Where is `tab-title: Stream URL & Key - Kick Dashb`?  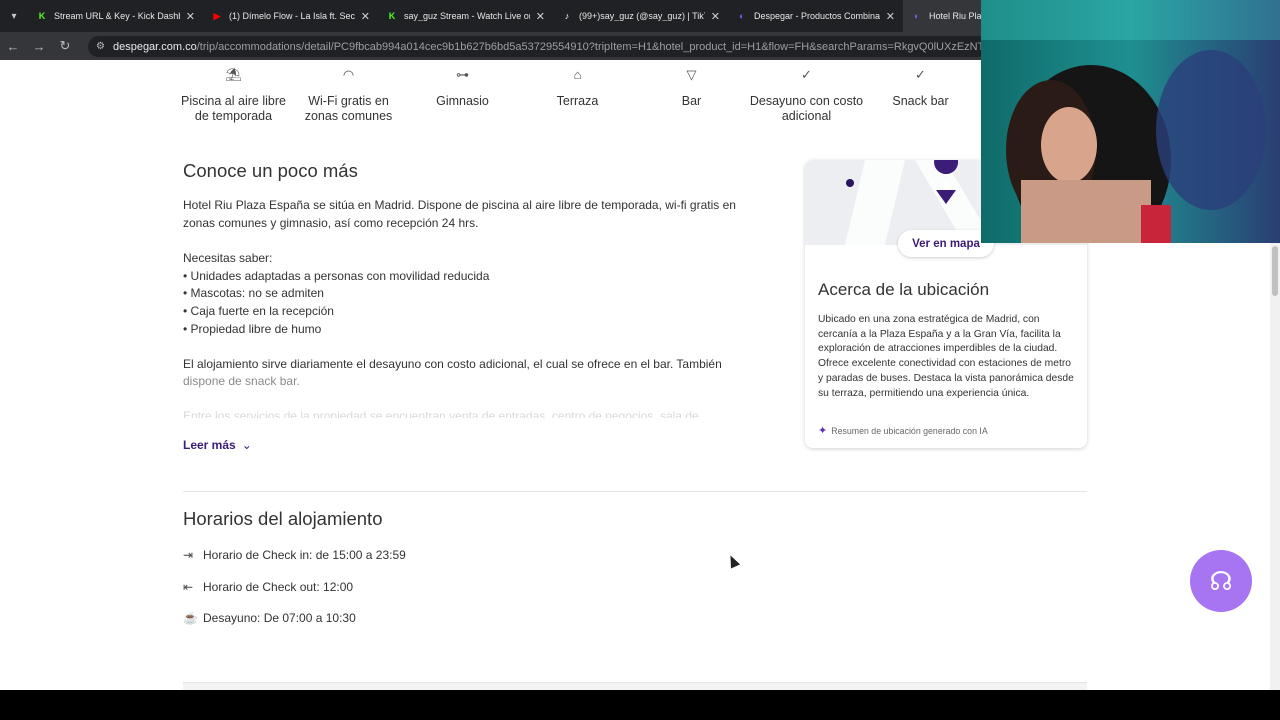
tab-title: Stream URL & Key - Kick Dashb is located at coordinates (117, 16).